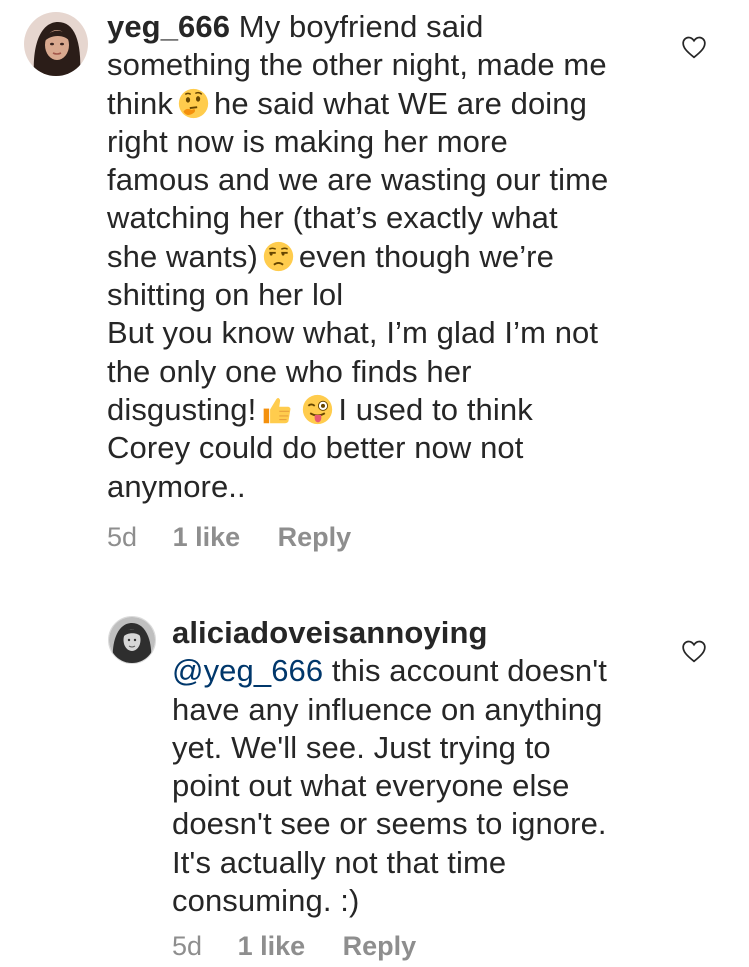 This screenshot has width=749, height=967. I want to click on comment-text-span: I used to think, so click(435, 409).